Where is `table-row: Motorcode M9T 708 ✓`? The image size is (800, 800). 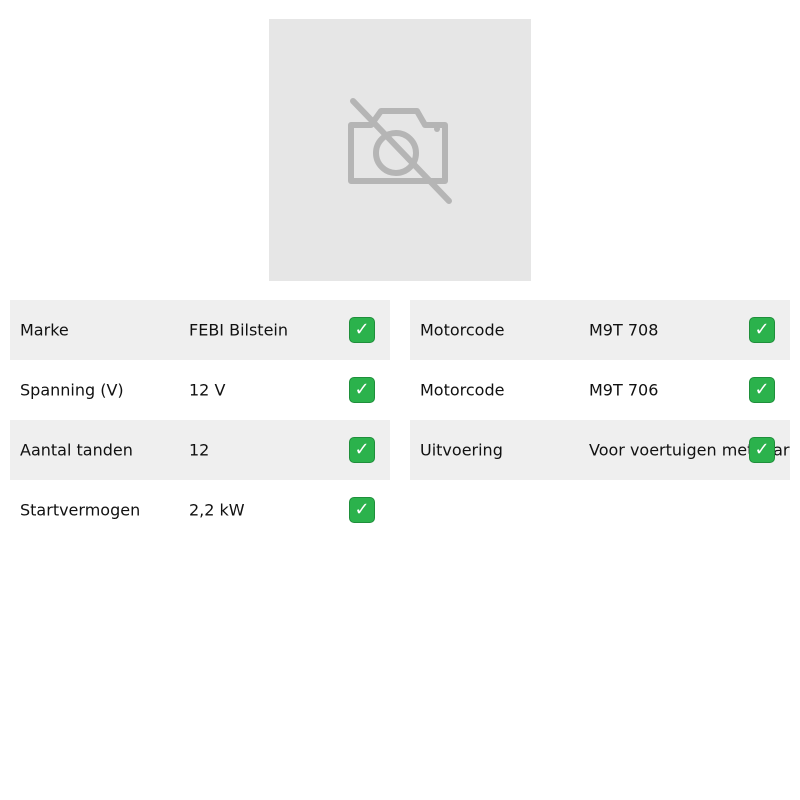
table-row: Motorcode M9T 708 ✓ is located at coordinates (600, 330).